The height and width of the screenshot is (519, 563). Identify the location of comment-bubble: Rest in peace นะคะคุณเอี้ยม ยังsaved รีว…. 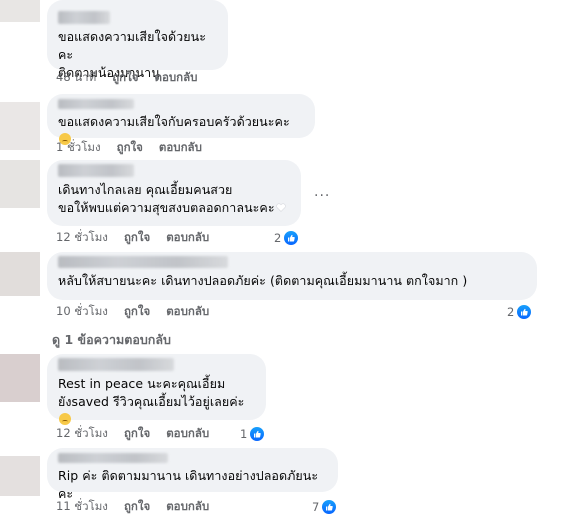
(156, 389).